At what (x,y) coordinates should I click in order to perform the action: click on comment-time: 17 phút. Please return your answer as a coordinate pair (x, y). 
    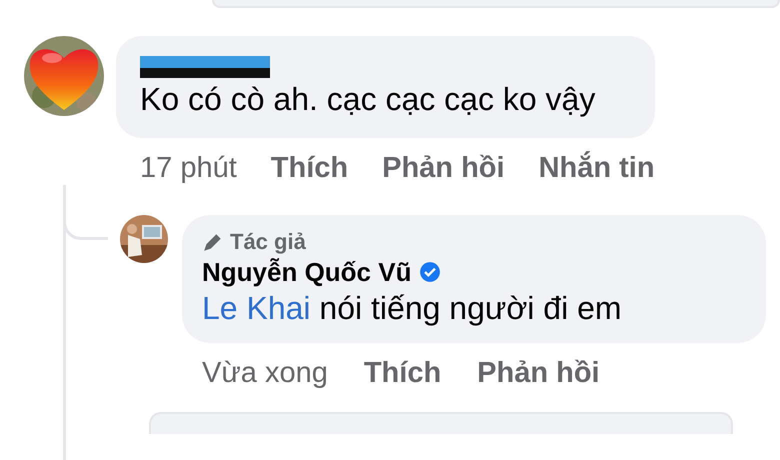
    Looking at the image, I should click on (188, 168).